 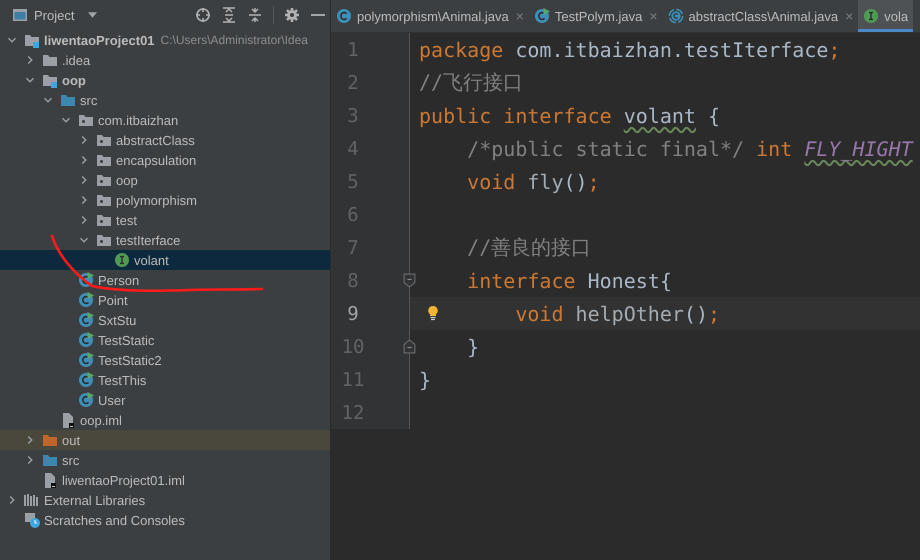 What do you see at coordinates (430, 16) in the screenshot?
I see `editor-tab: polymorphism\Animal.java ×` at bounding box center [430, 16].